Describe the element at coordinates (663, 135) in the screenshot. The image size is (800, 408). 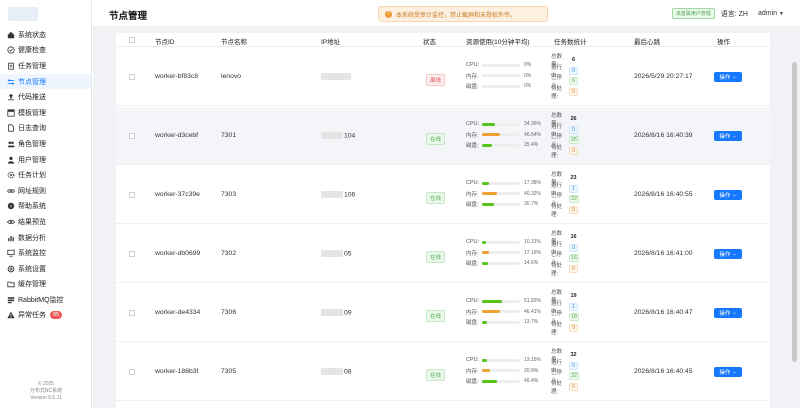
I see `last-heartbeat: 2026/8/16 16:40:39` at that location.